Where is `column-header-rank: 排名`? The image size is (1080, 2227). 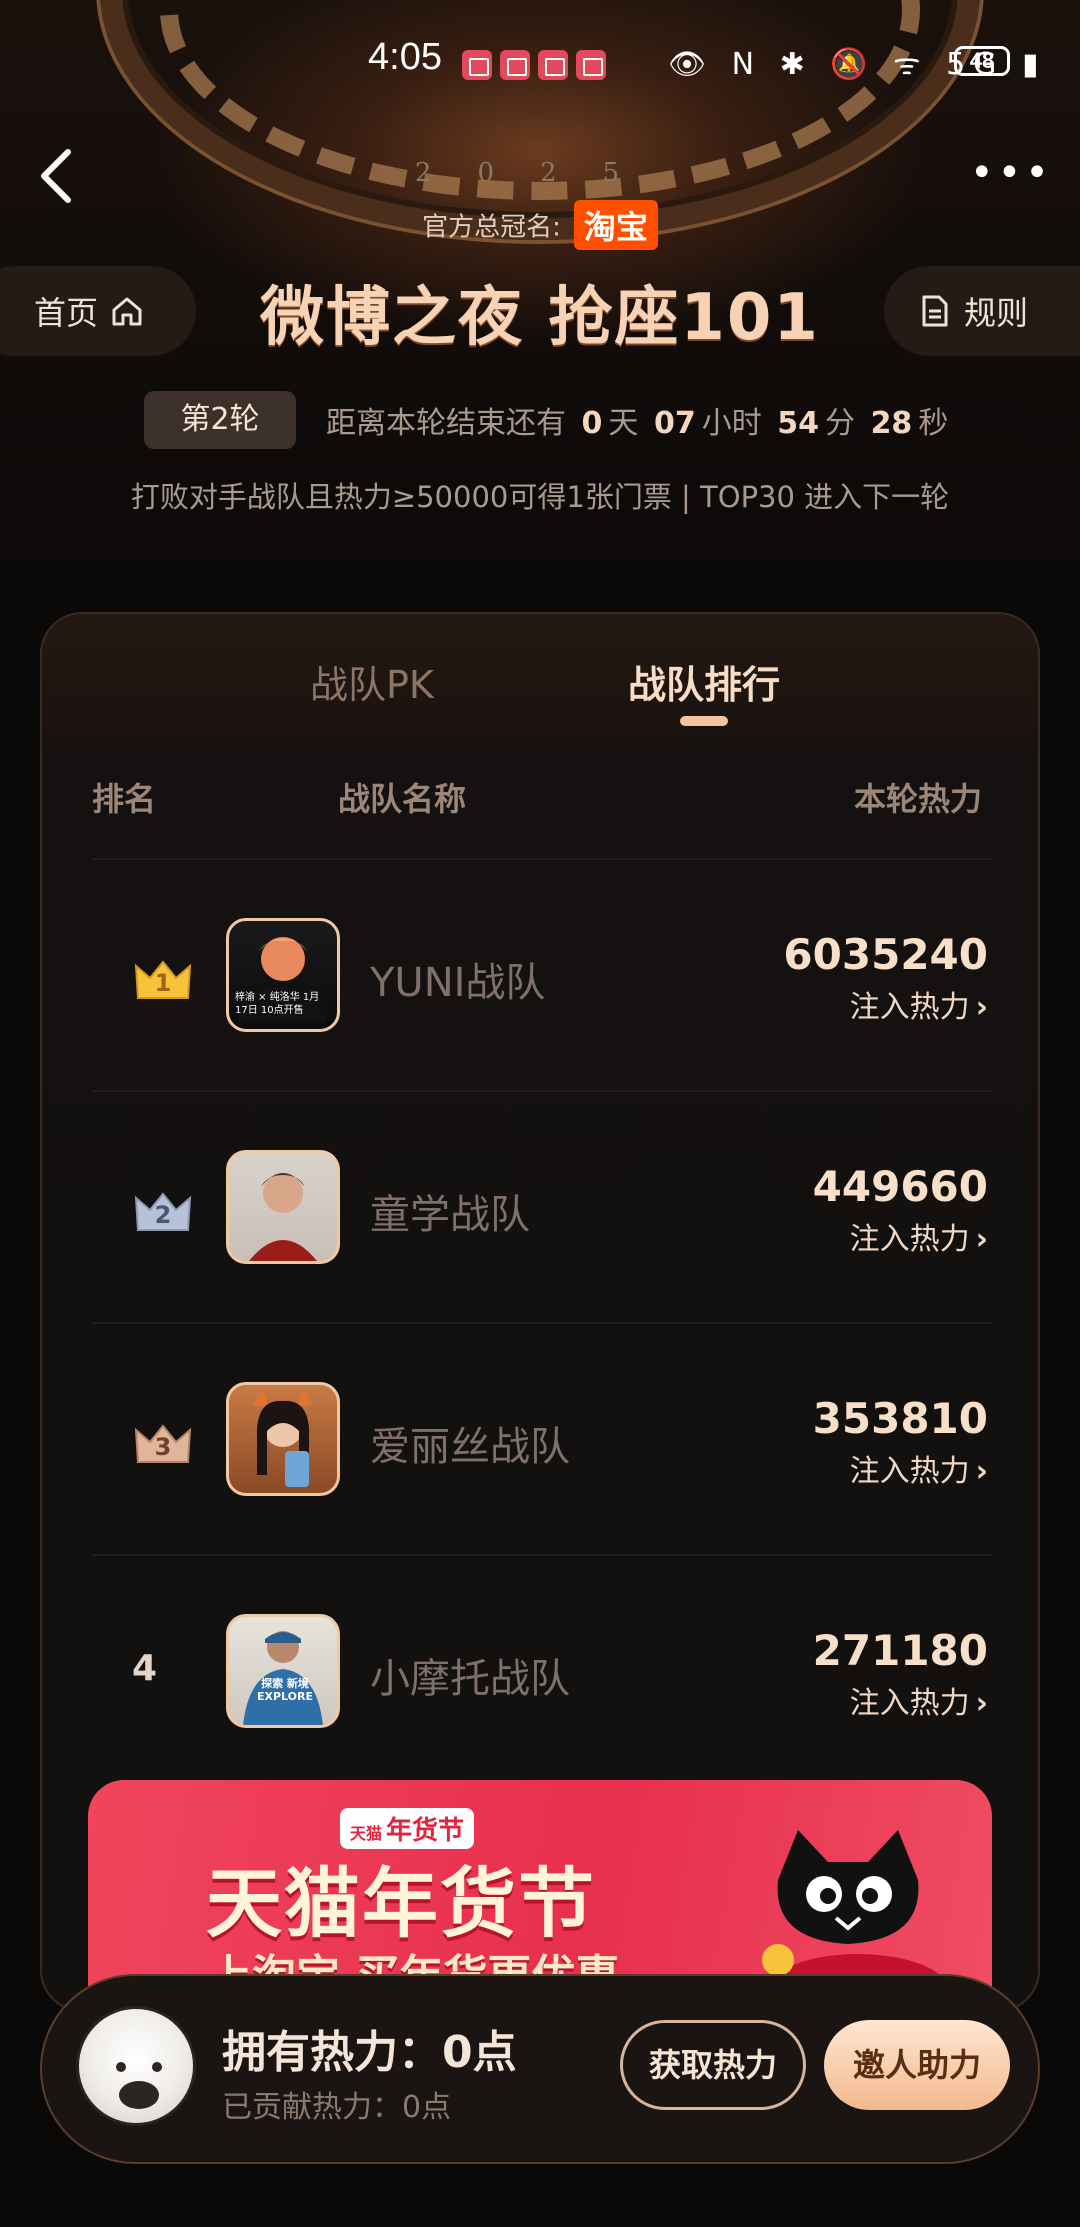 column-header-rank: 排名 is located at coordinates (124, 799).